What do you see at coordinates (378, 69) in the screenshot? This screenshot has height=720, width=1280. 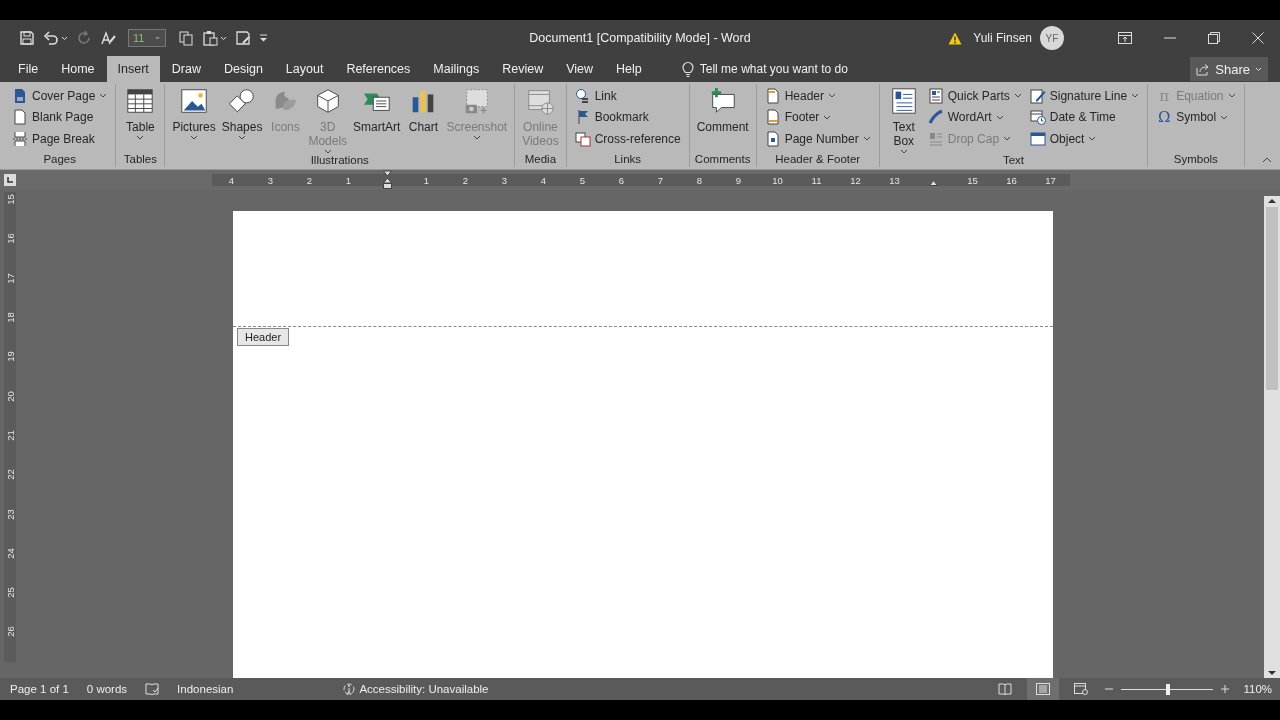 I see `ribbon-tab: References` at bounding box center [378, 69].